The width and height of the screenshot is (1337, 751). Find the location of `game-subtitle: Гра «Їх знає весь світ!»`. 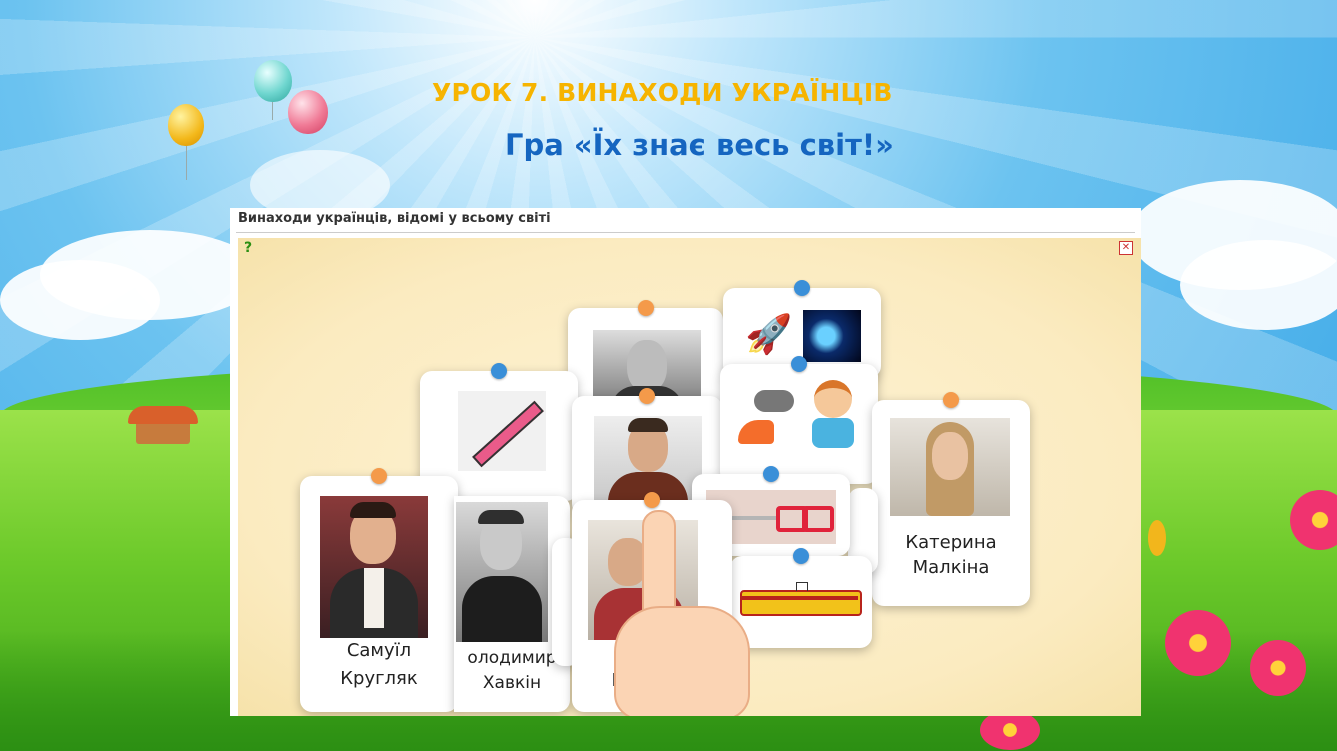

game-subtitle: Гра «Їх знає весь світ!» is located at coordinates (699, 145).